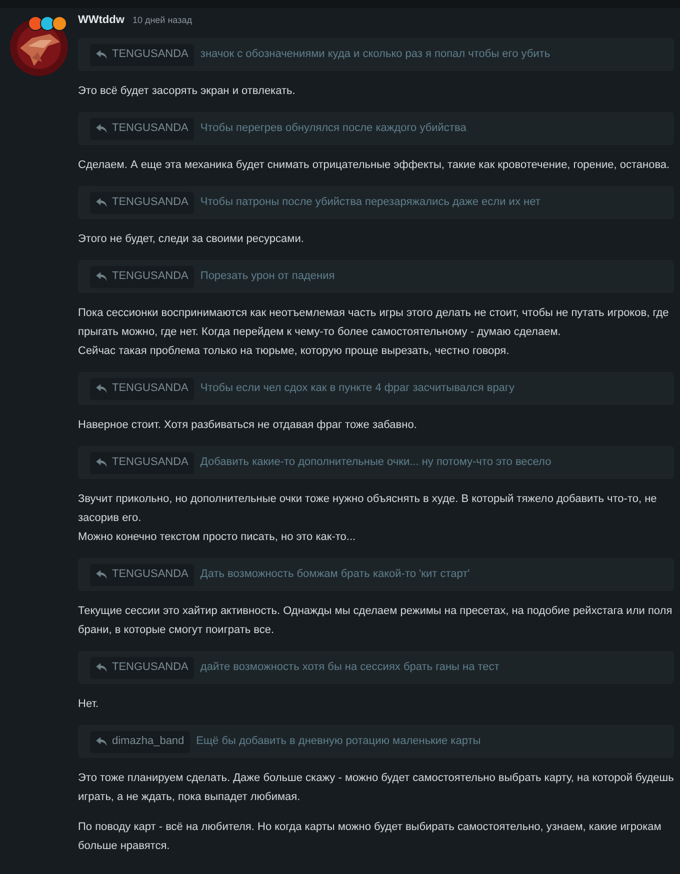  What do you see at coordinates (376, 621) in the screenshot?
I see `comment-text: Текущие сессии это хайтир активность. Однажды мы сделаем режимы на пресетах, на подобие рейхстага или поля брани, в которые смогут поиграть все.` at bounding box center [376, 621].